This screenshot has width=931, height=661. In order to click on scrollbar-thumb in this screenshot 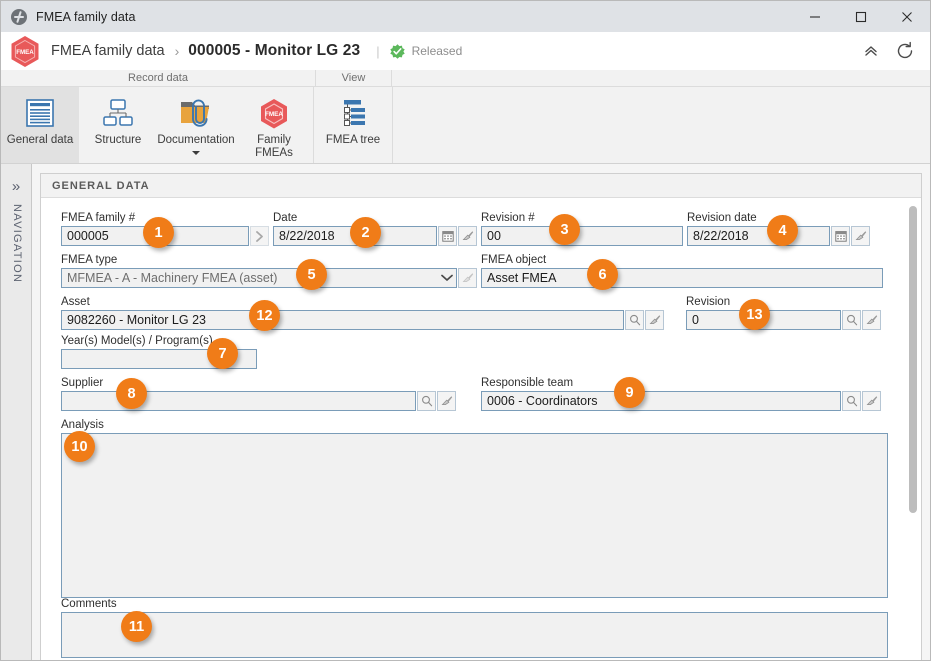, I will do `click(913, 359)`.